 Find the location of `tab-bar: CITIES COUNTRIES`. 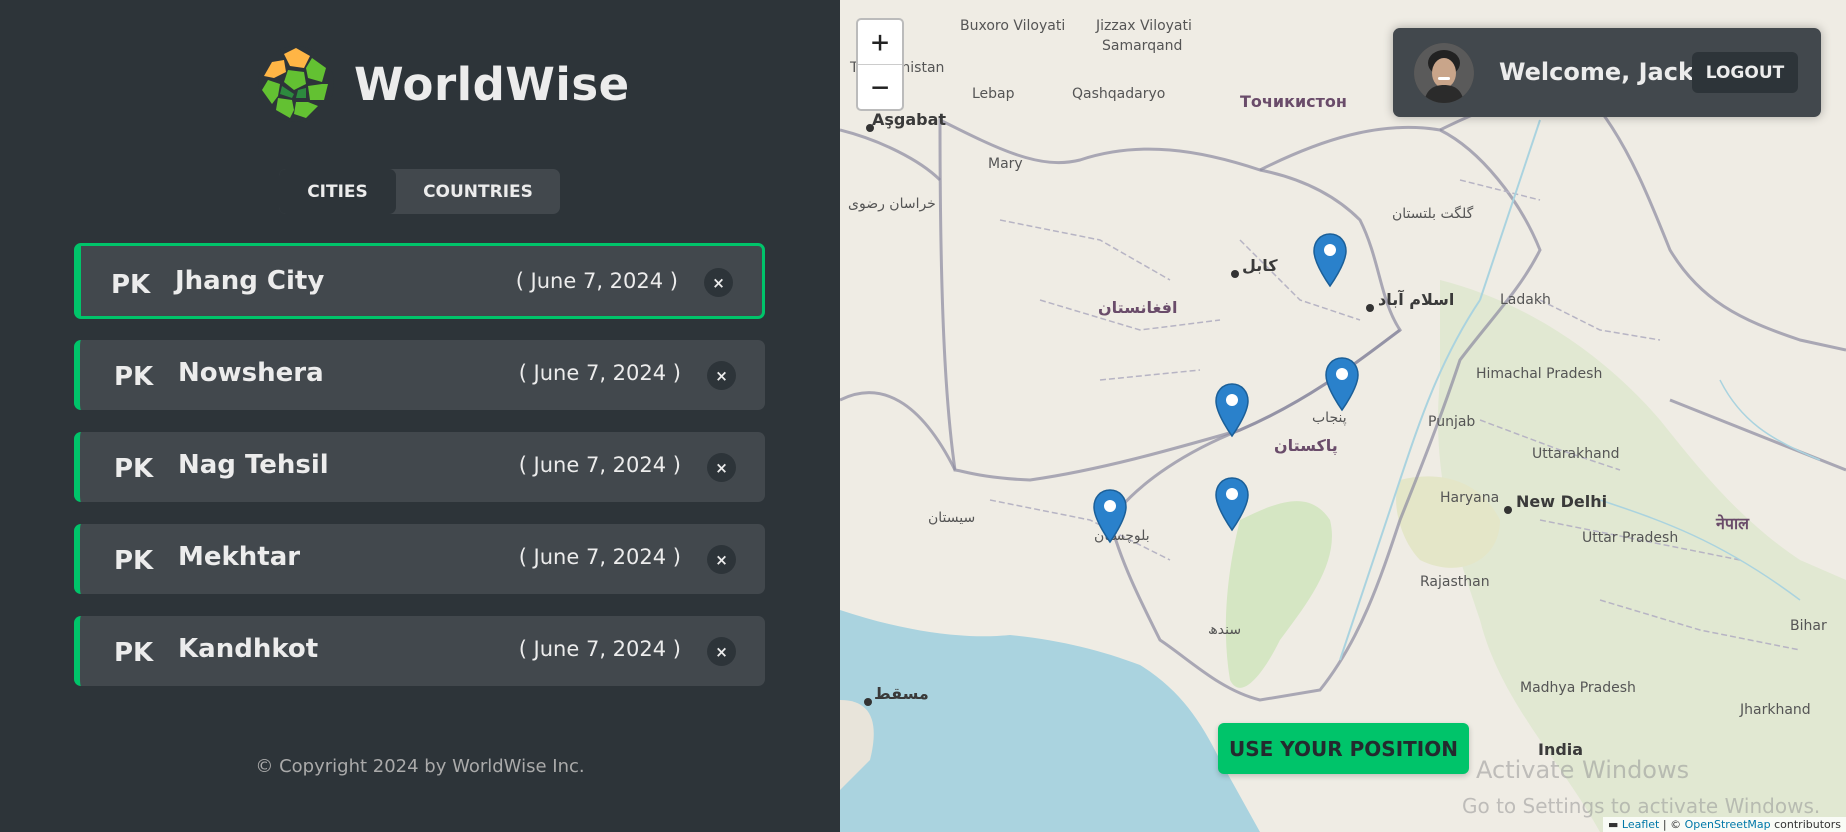

tab-bar: CITIES COUNTRIES is located at coordinates (419, 191).